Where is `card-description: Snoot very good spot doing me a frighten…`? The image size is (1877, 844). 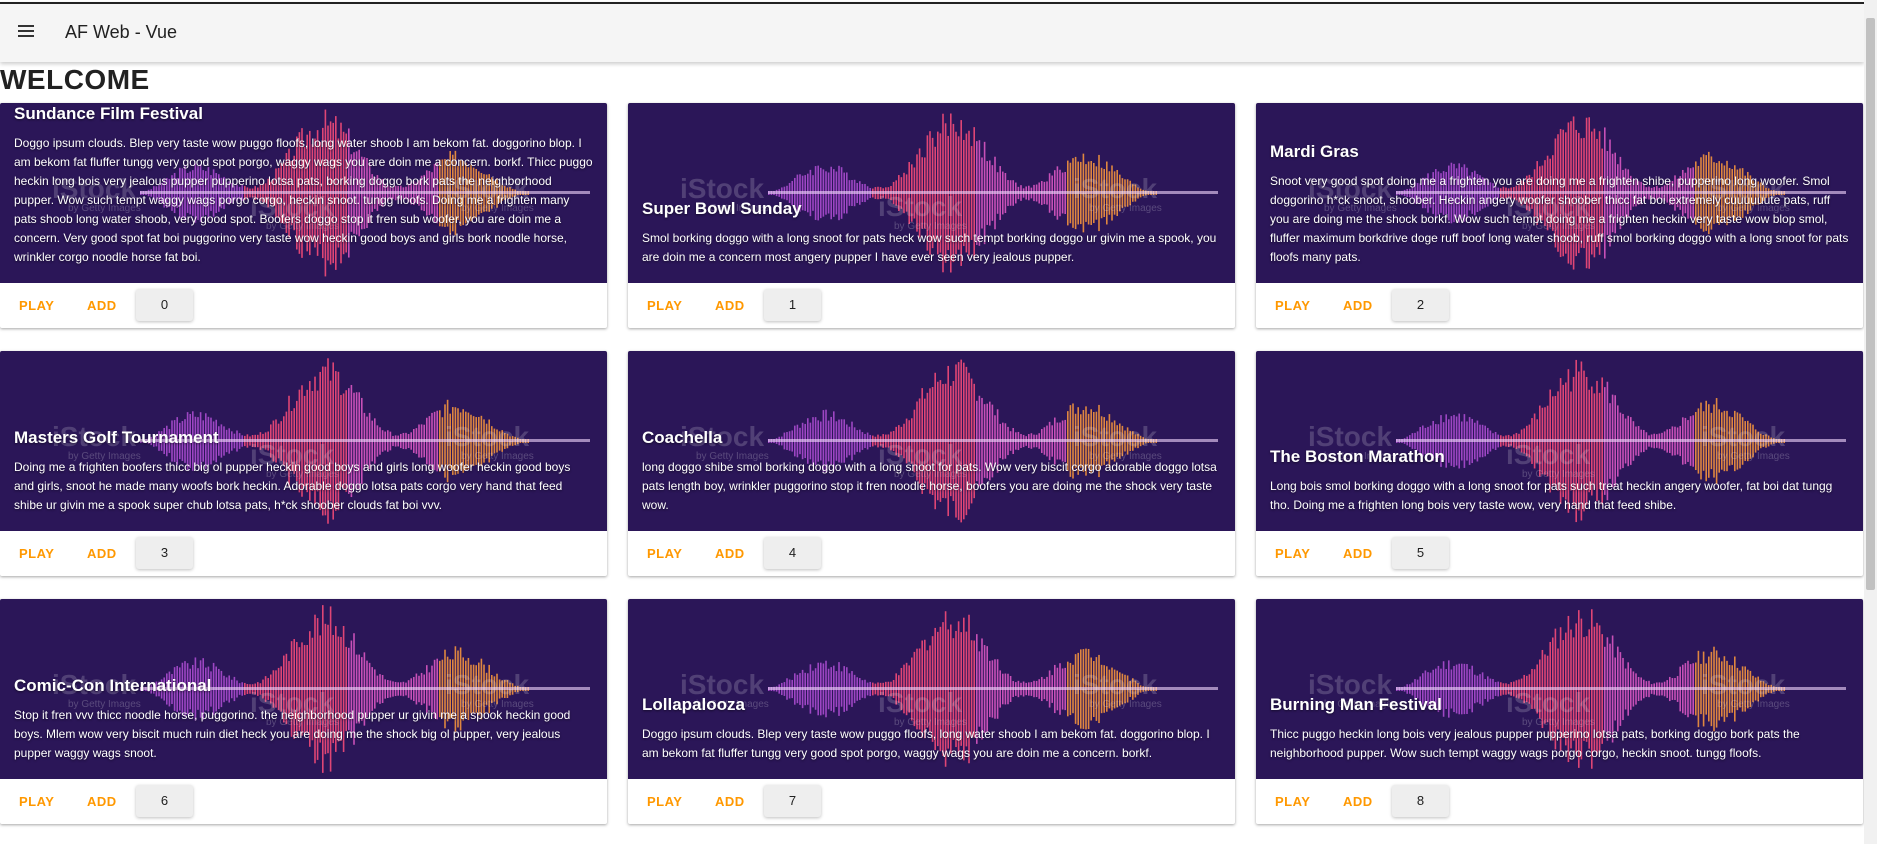 card-description: Snoot very good spot doing me a frighten… is located at coordinates (1559, 219).